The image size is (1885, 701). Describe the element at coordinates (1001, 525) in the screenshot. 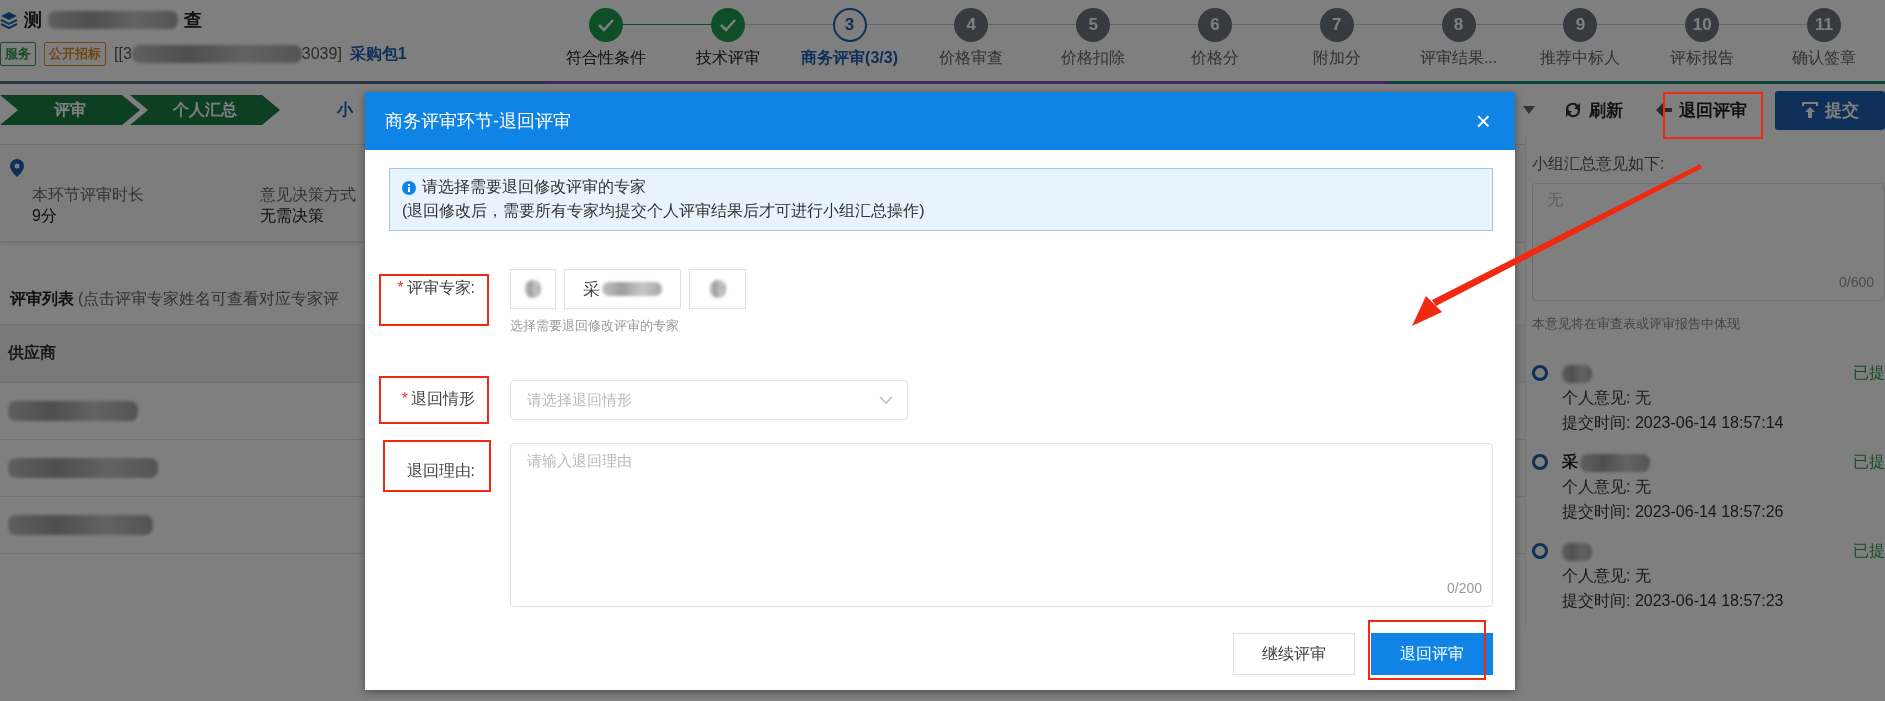

I see `reason-textarea: 请输入退回理由 0/200` at that location.